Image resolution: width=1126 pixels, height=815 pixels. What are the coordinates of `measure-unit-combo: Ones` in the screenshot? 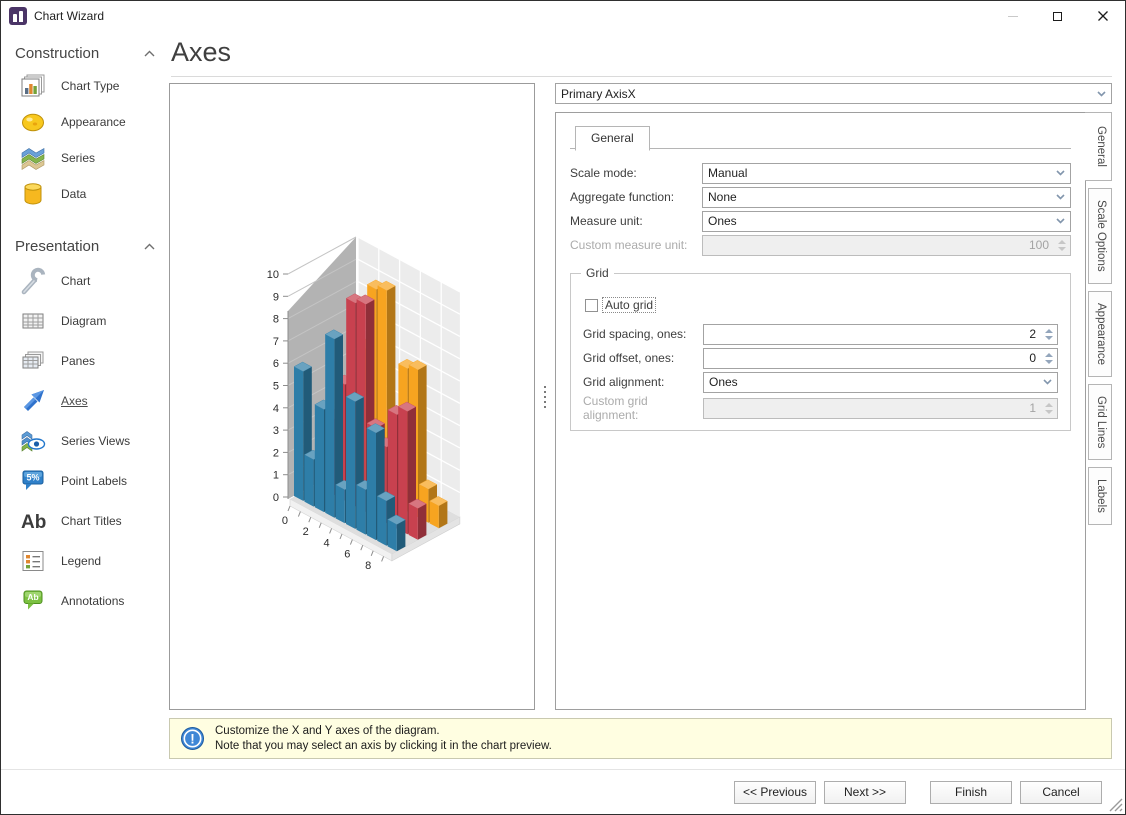 It's located at (886, 221).